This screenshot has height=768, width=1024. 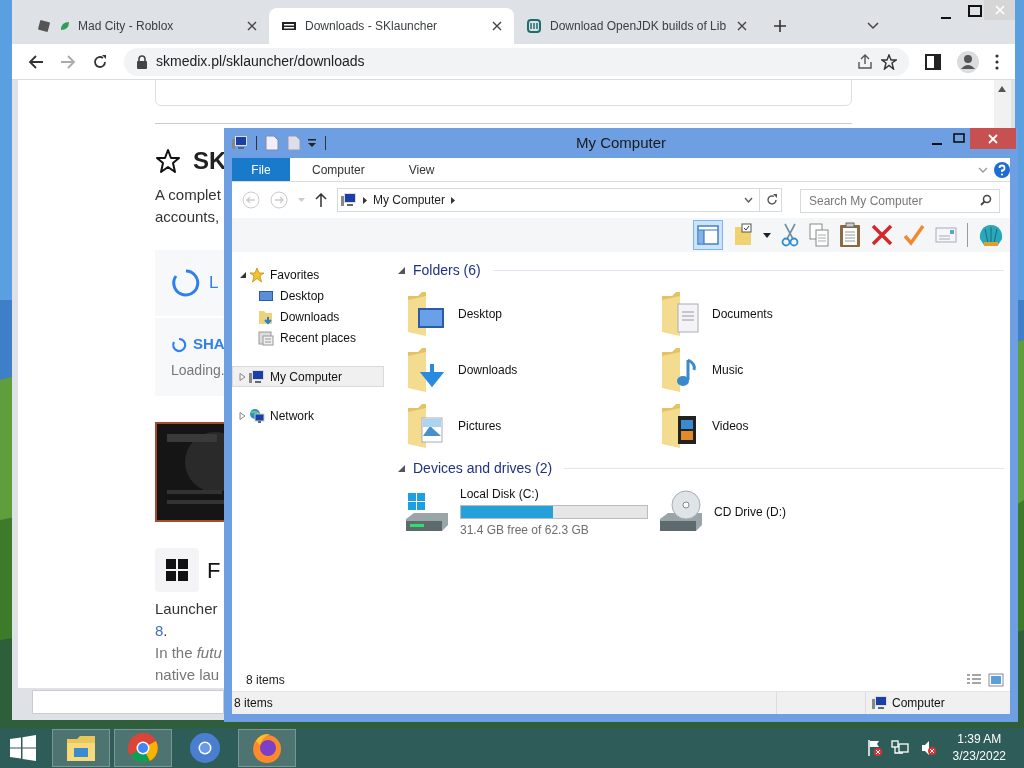 What do you see at coordinates (525, 370) in the screenshot?
I see `file-item: Downloads` at bounding box center [525, 370].